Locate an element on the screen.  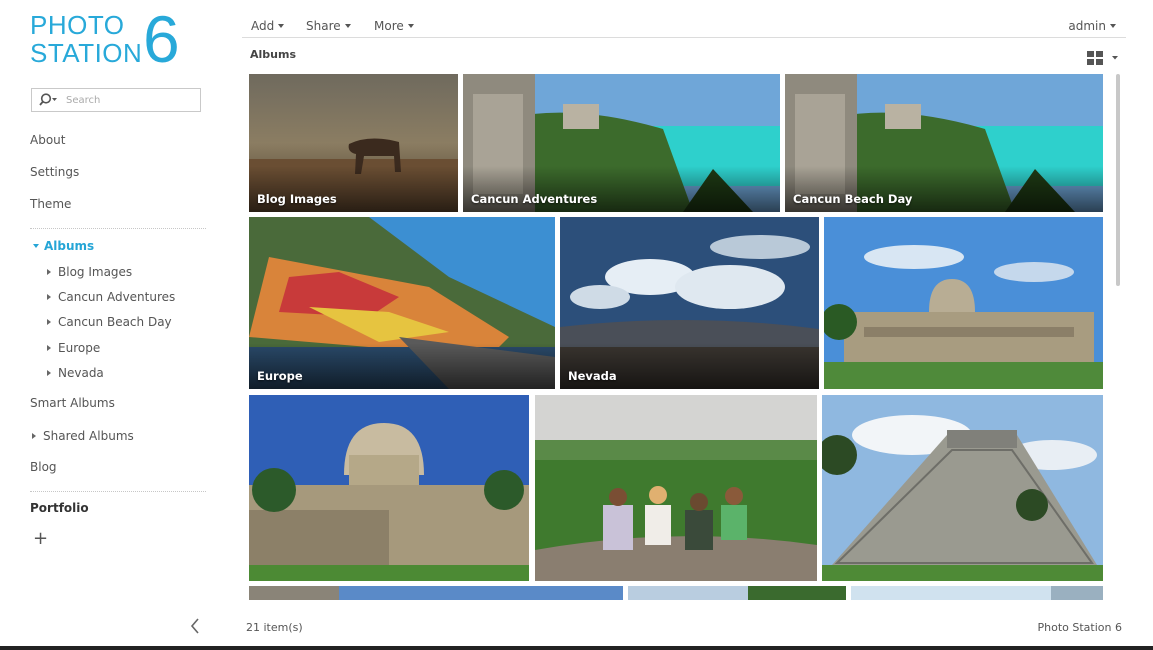
album-title: Cancun Beach Day is located at coordinates (853, 199).